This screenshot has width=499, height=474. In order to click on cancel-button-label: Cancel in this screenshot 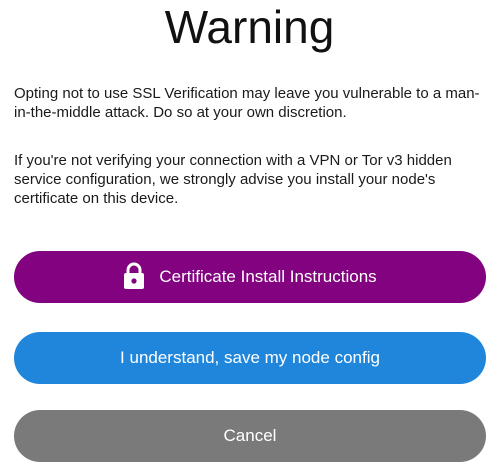, I will do `click(250, 435)`.